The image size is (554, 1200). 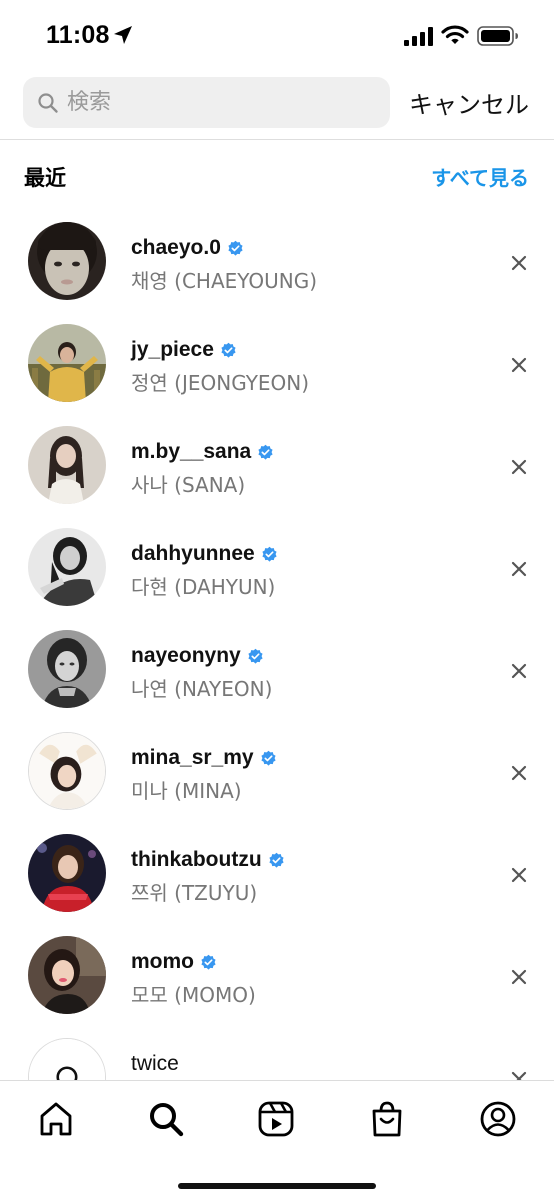 What do you see at coordinates (277, 1054) in the screenshot?
I see `list-item: twice` at bounding box center [277, 1054].